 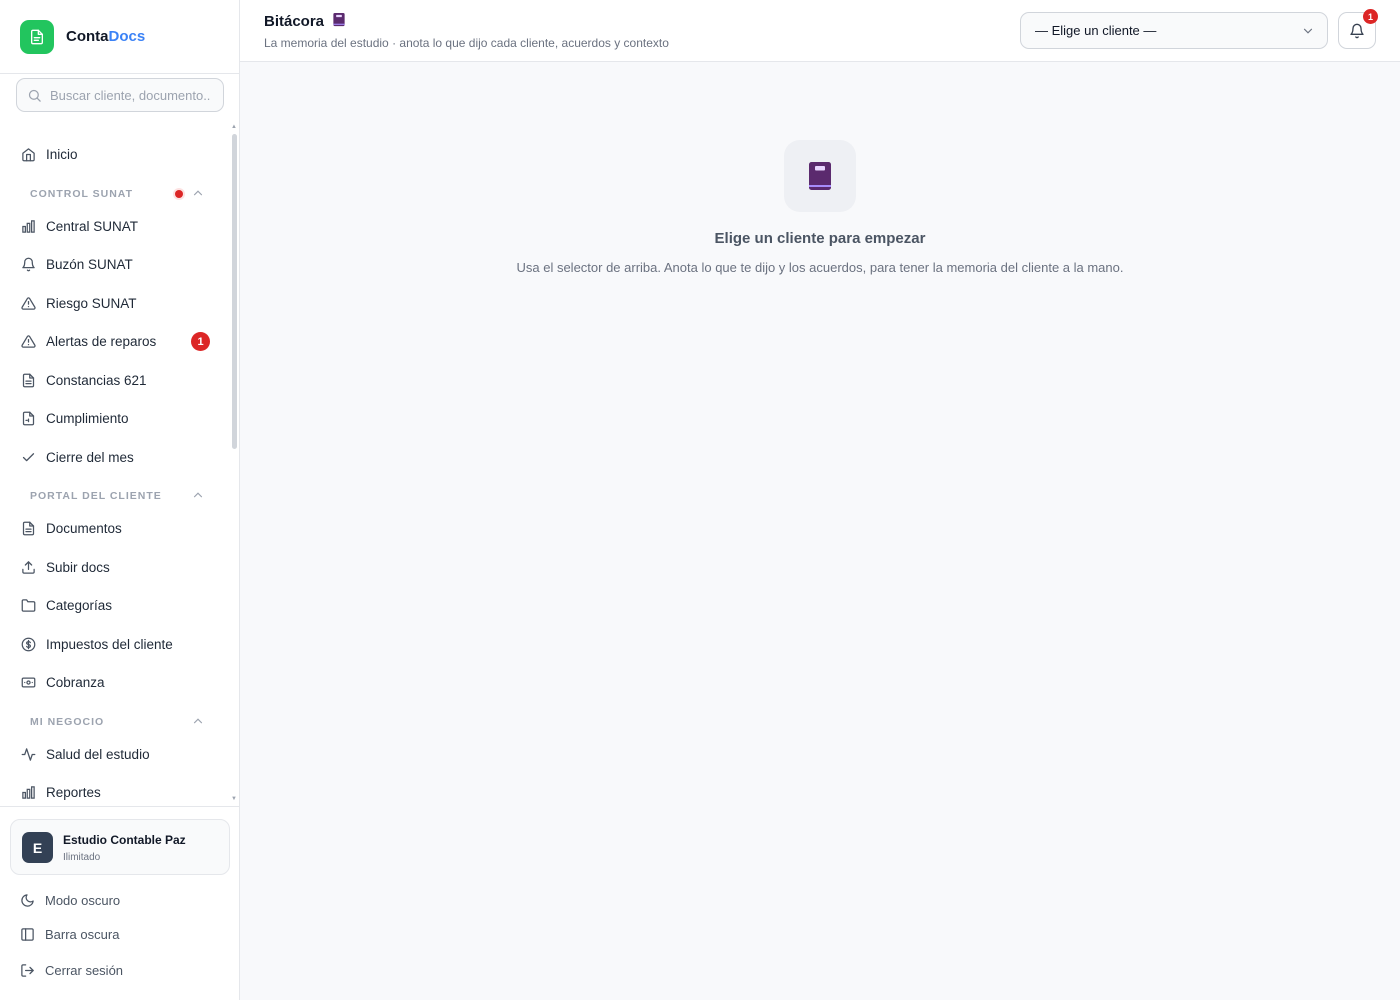 I want to click on section-portal-cliente: PORTAL DEL CLIENTE, so click(x=117, y=496).